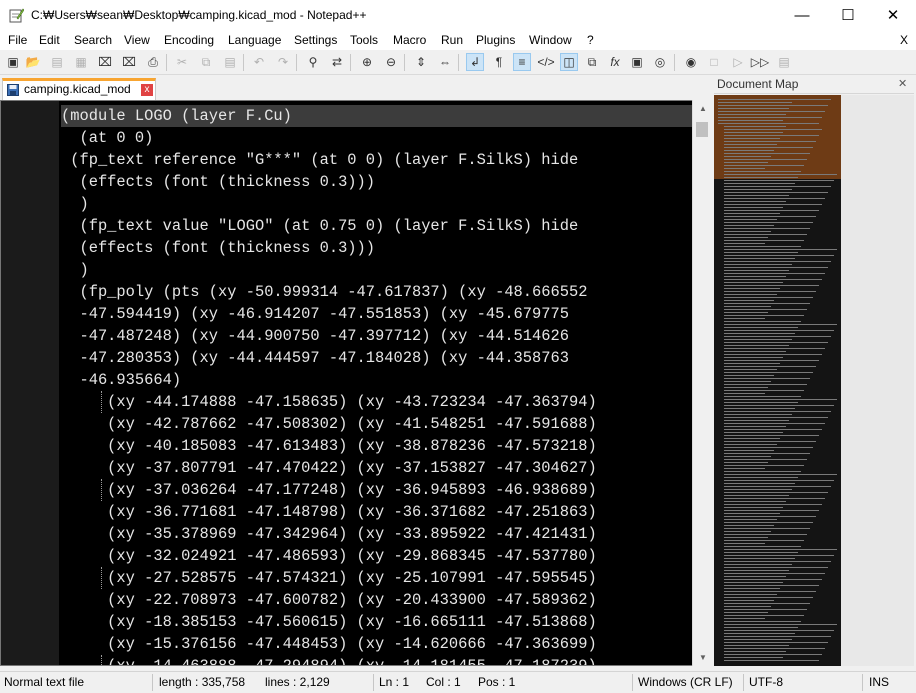 This screenshot has width=916, height=693. I want to click on sync-horizontal-icon: ⇔, so click(445, 62).